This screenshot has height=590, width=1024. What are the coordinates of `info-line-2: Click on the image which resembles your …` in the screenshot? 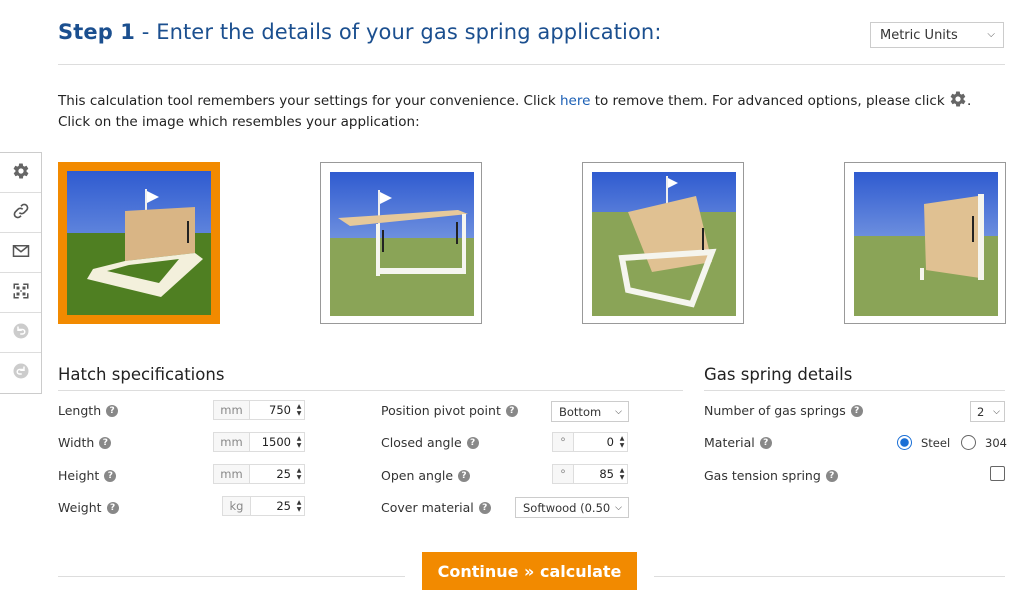 It's located at (239, 122).